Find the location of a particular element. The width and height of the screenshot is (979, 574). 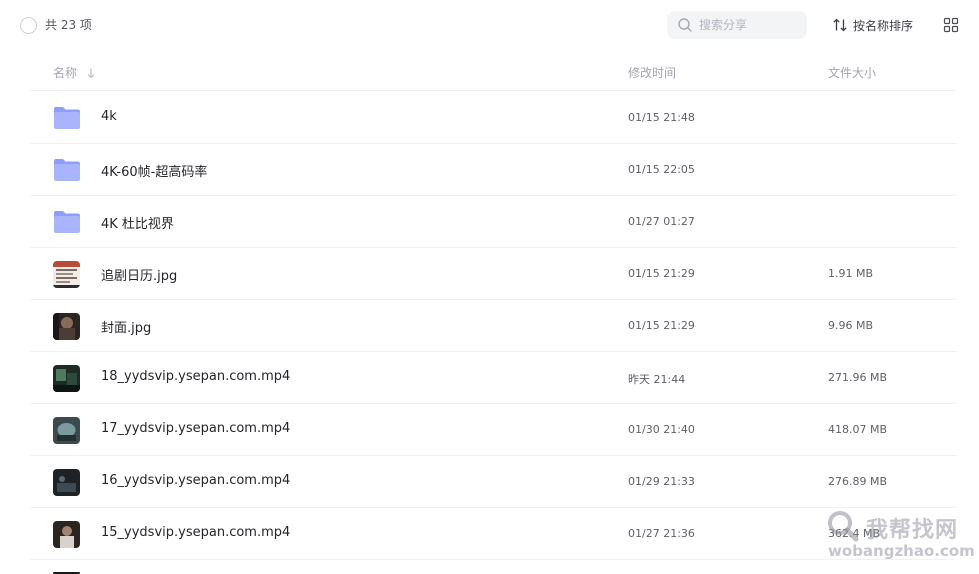

header-file-size: 文件大小 is located at coordinates (852, 72).